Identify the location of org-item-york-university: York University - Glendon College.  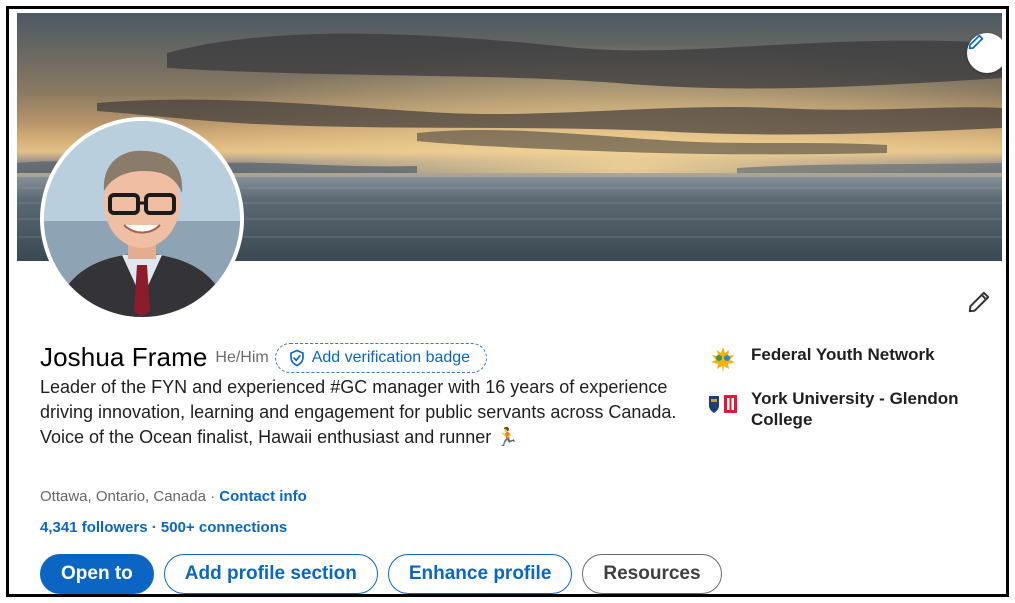
(844, 409).